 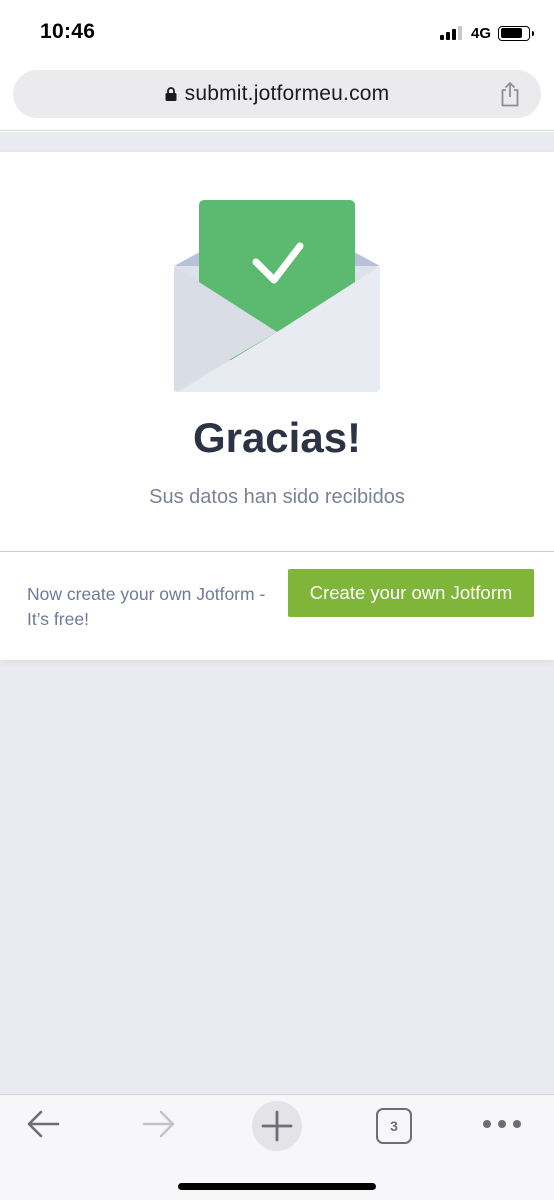 I want to click on tabs-icon: 3, so click(x=394, y=1126).